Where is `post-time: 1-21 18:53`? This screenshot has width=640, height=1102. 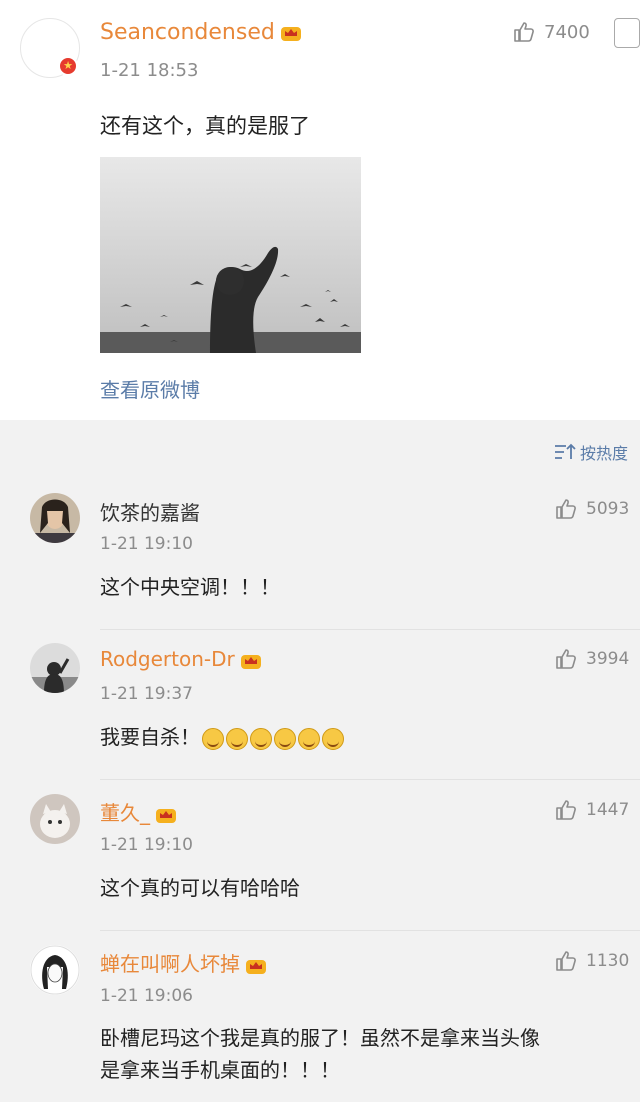
post-time: 1-21 18:53 is located at coordinates (149, 70).